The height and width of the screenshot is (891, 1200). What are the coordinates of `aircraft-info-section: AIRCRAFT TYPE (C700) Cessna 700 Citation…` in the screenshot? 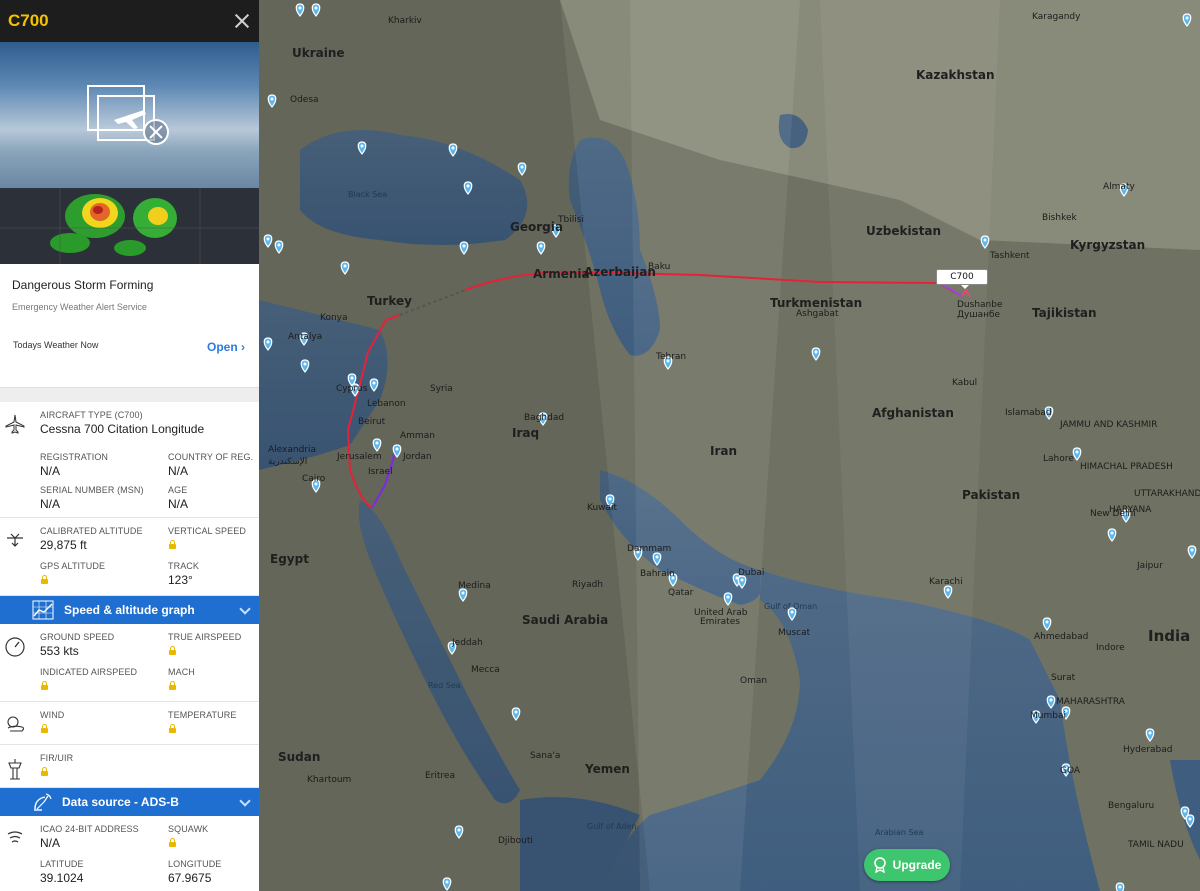 It's located at (129, 460).